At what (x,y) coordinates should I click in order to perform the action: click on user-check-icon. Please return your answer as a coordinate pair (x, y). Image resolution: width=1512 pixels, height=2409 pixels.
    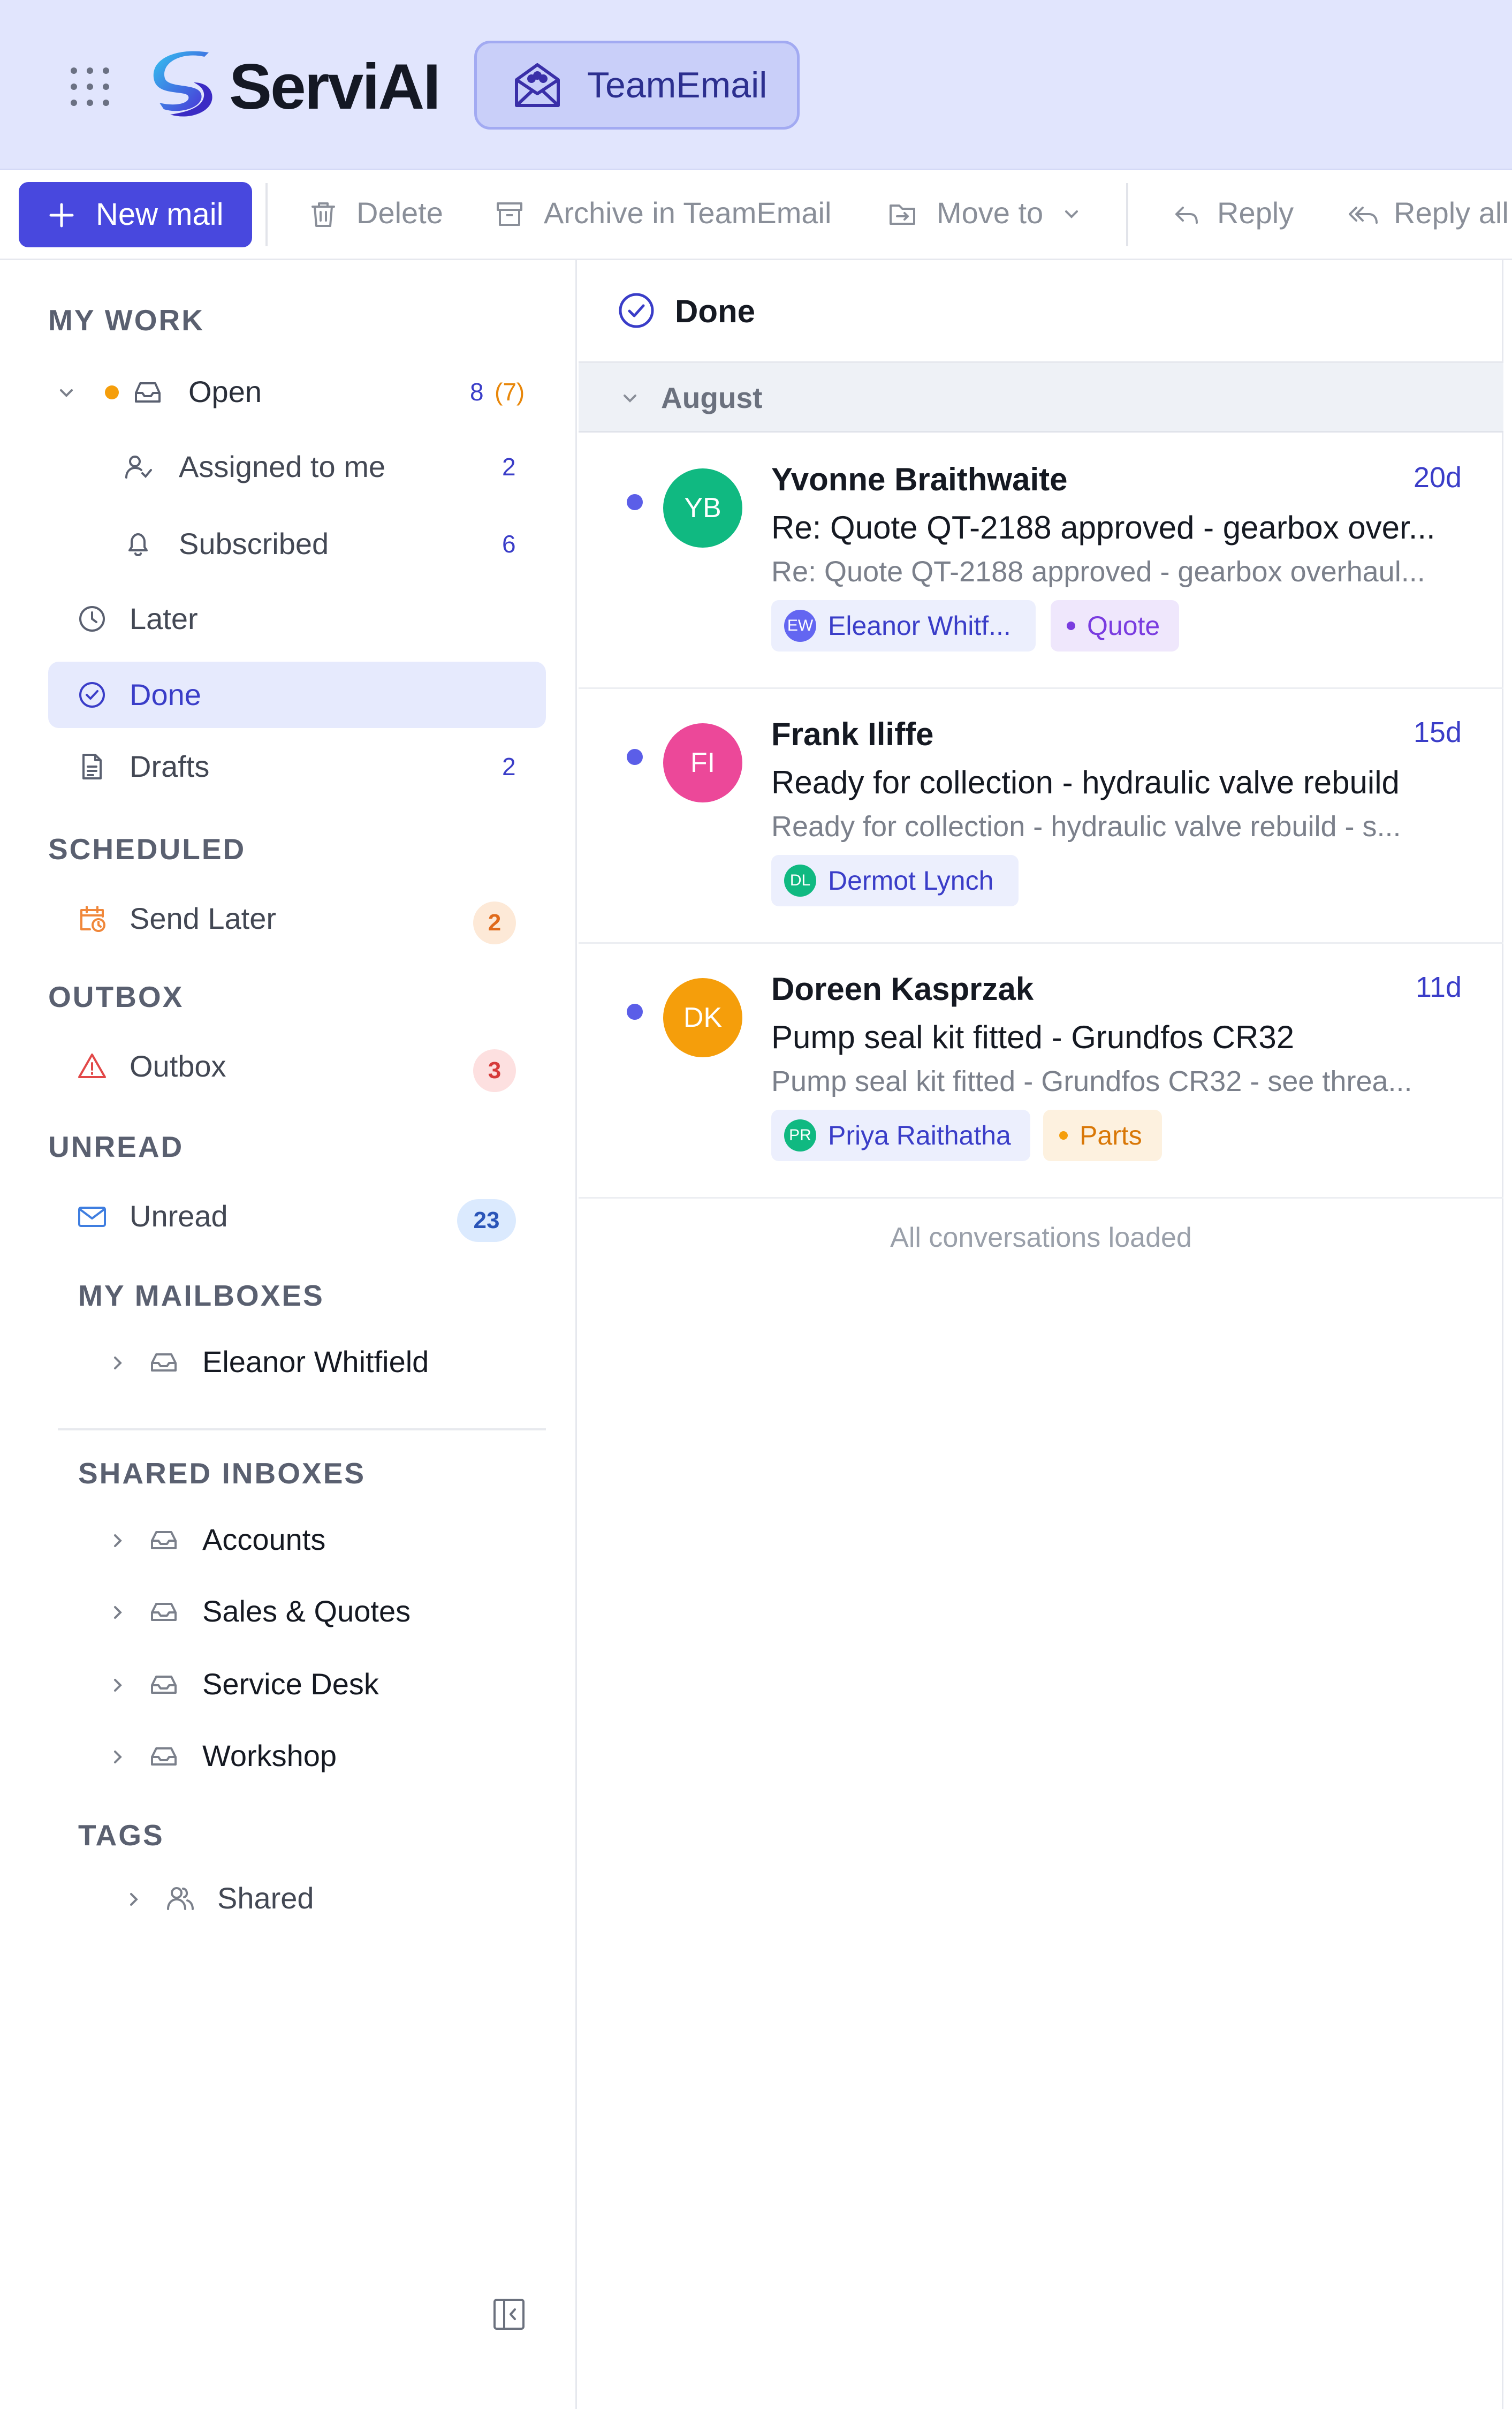
    Looking at the image, I should click on (138, 467).